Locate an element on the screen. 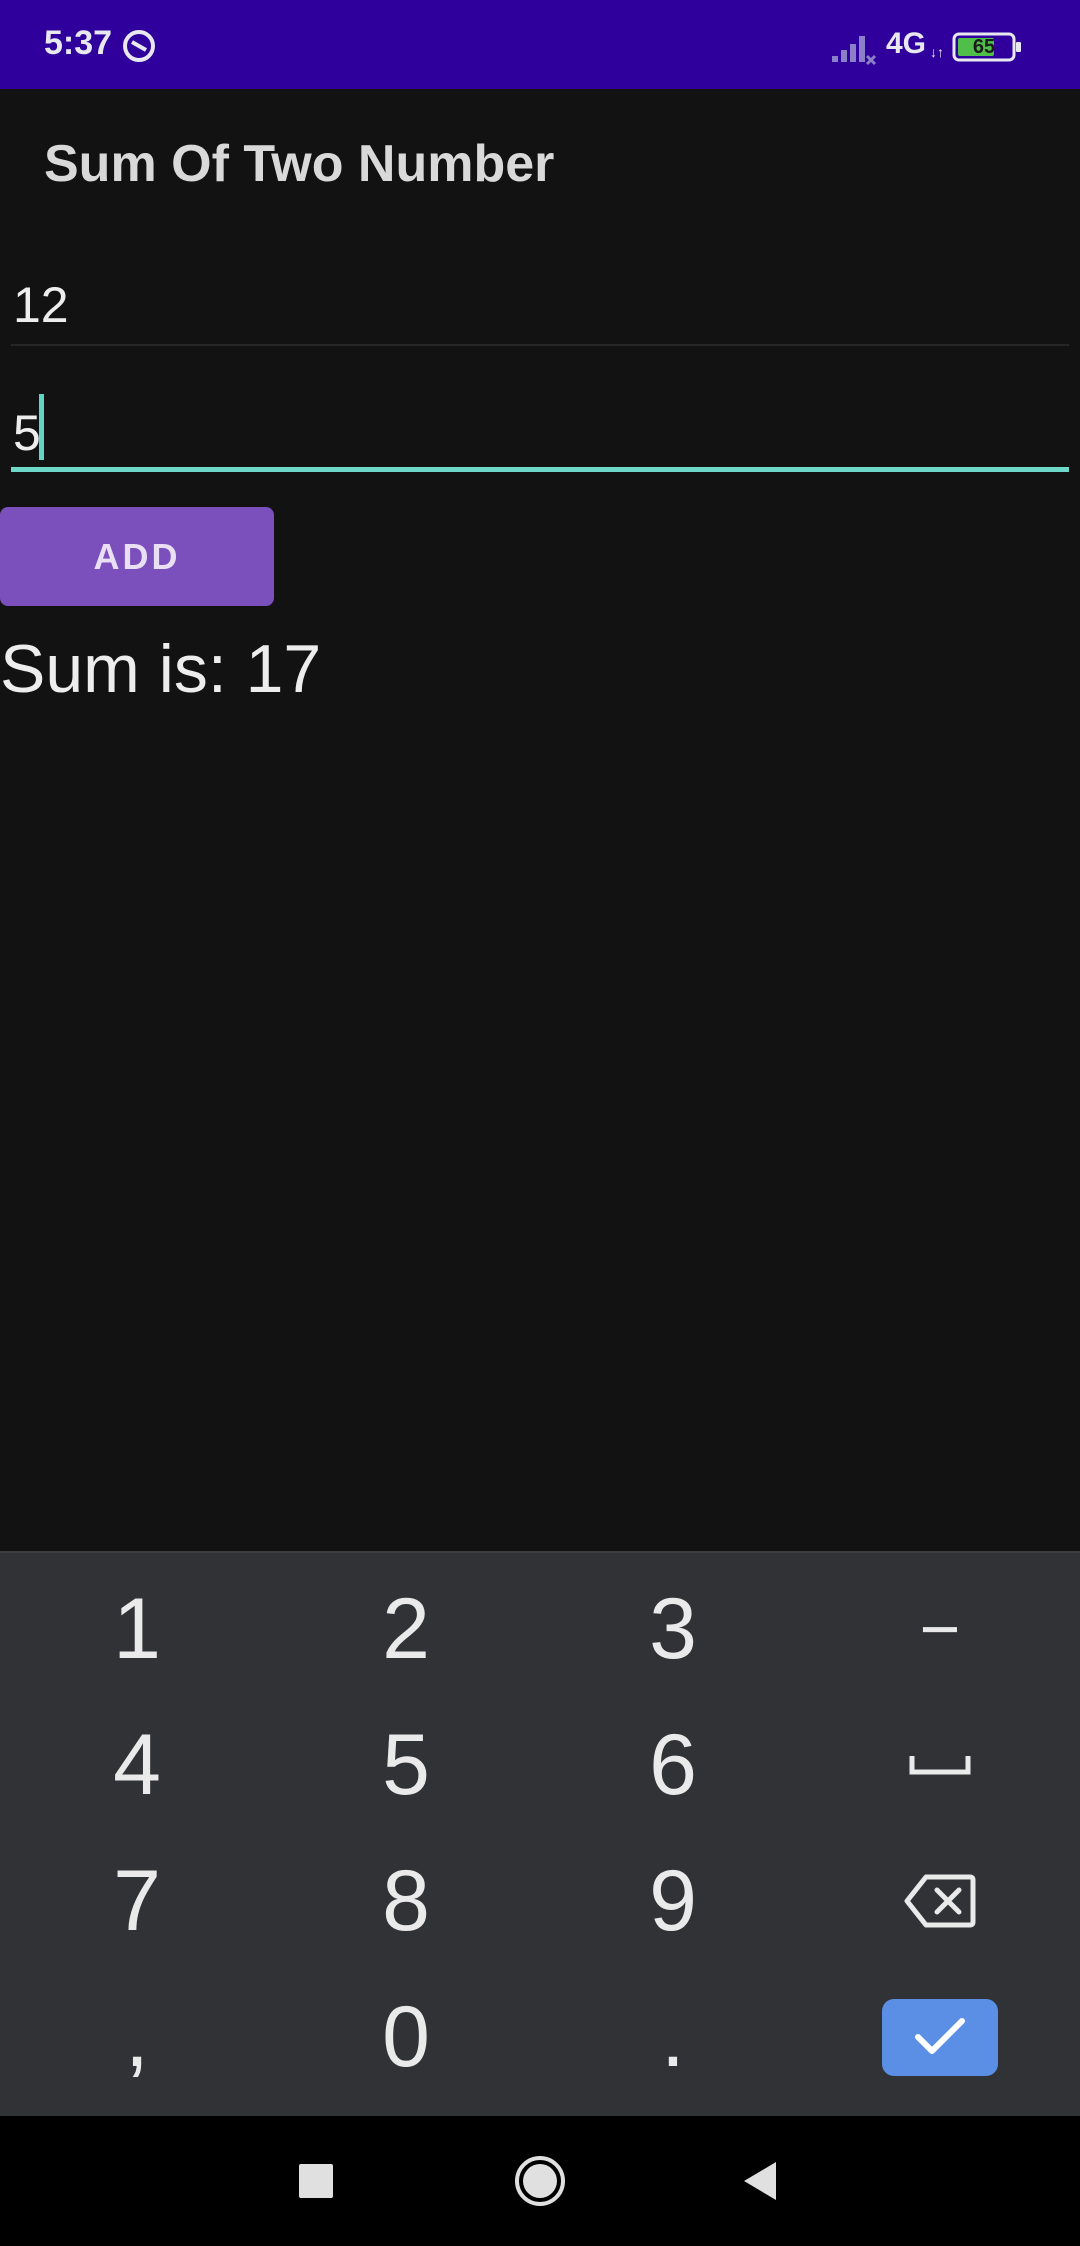  second-number-underline is located at coordinates (540, 469).